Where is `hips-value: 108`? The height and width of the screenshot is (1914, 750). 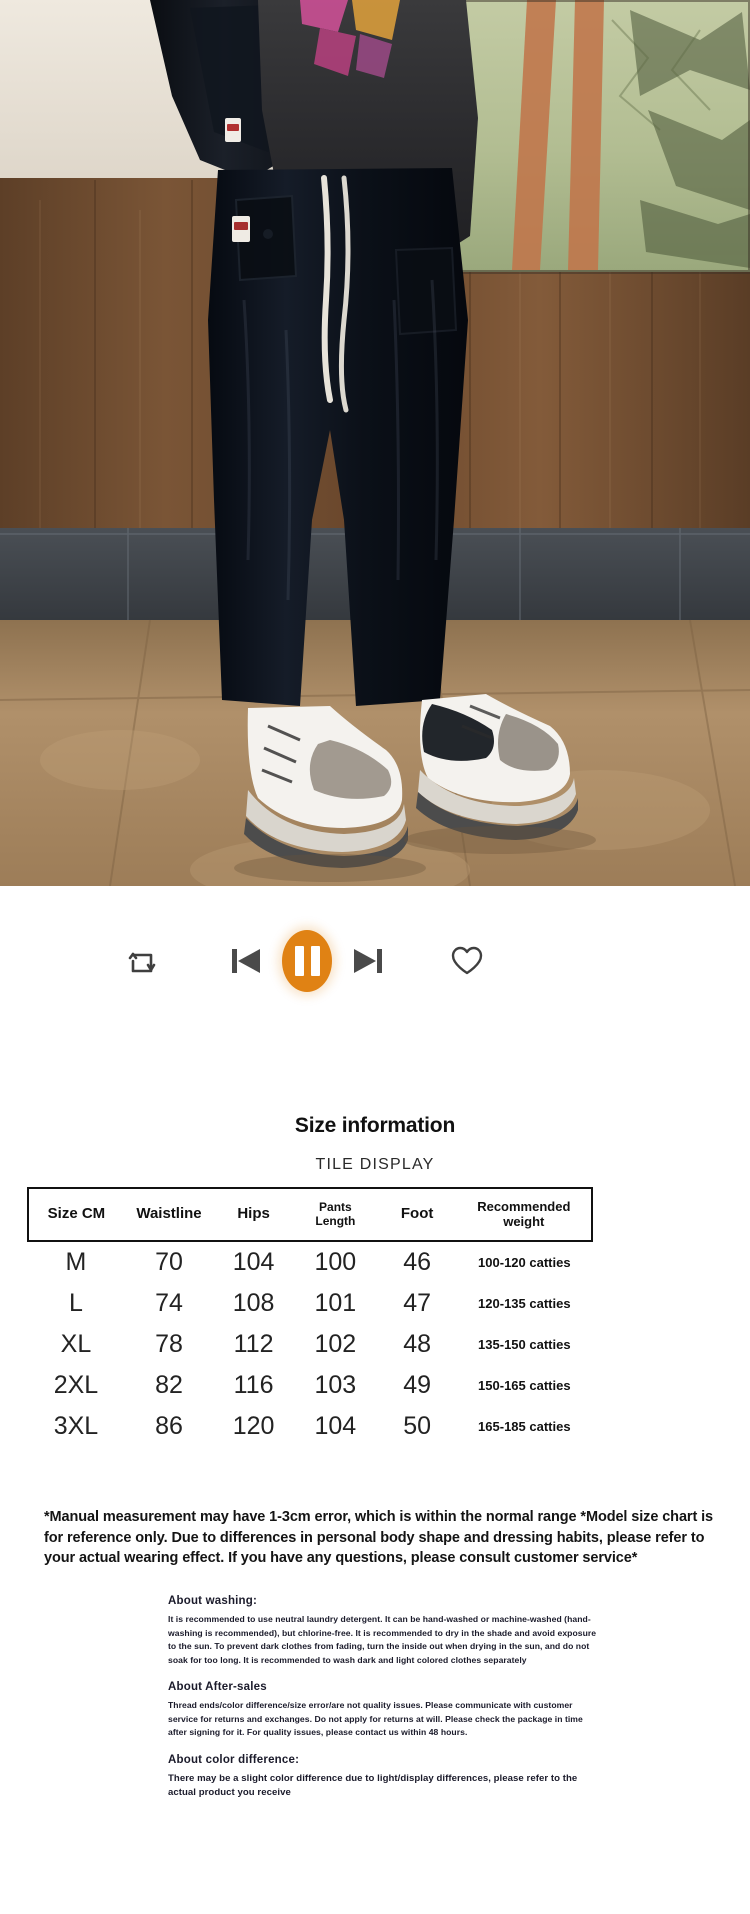 hips-value: 108 is located at coordinates (253, 1303).